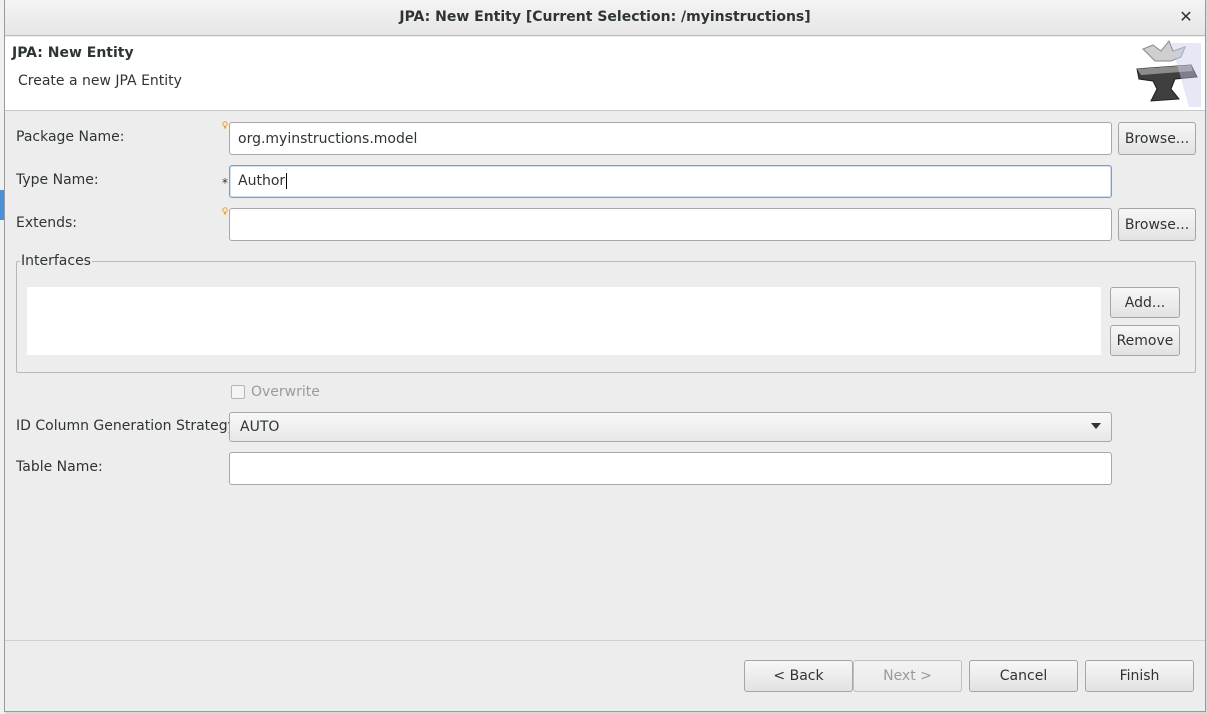 This screenshot has width=1207, height=714. I want to click on type-name-label: Type Name:, so click(57, 180).